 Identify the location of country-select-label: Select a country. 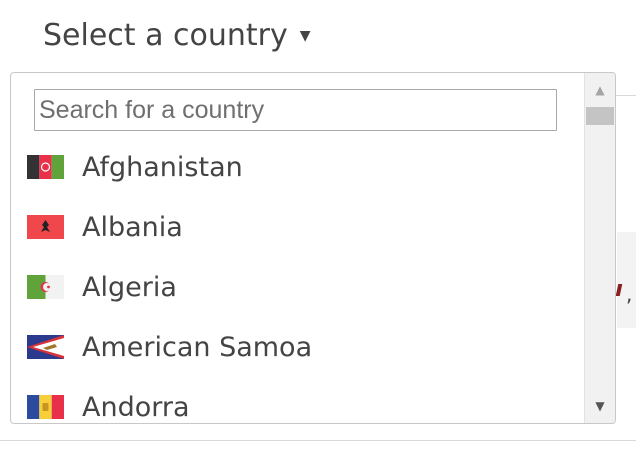
(165, 35).